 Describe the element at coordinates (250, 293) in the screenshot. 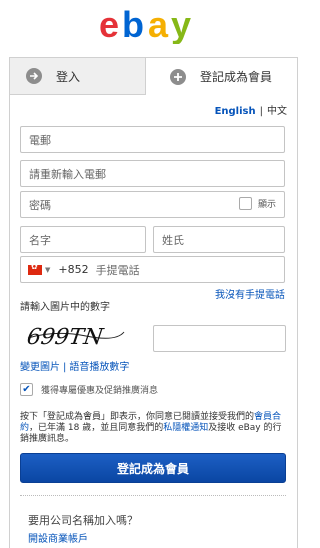

I see `no-phone-link: 我沒有手提電話` at that location.